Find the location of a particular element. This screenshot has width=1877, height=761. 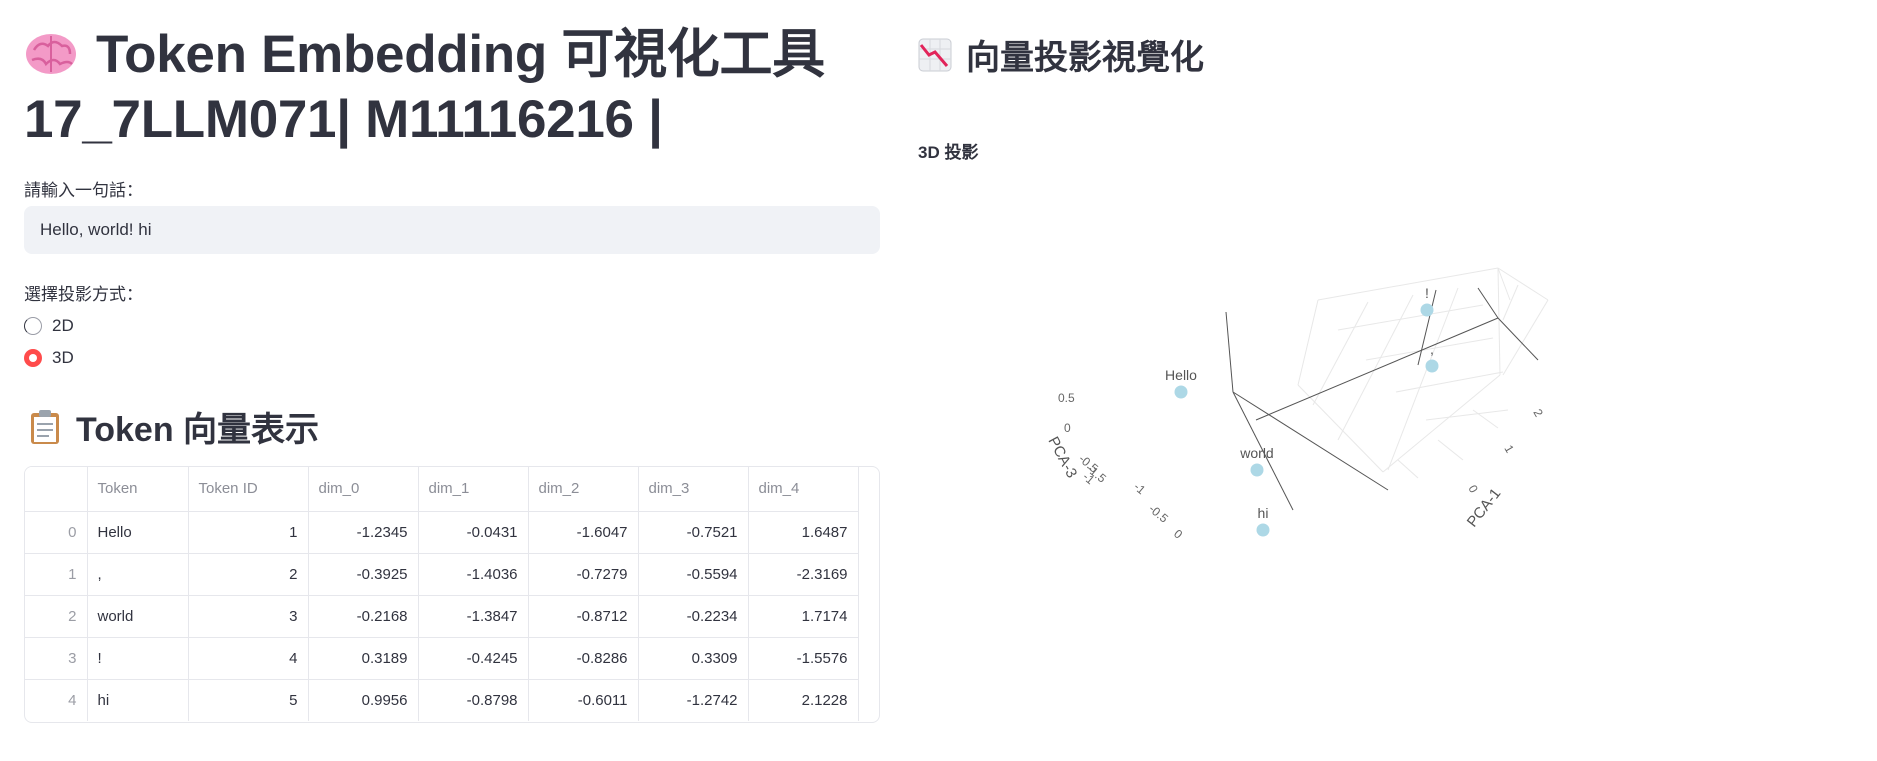

plot-axes is located at coordinates (1382, 399).